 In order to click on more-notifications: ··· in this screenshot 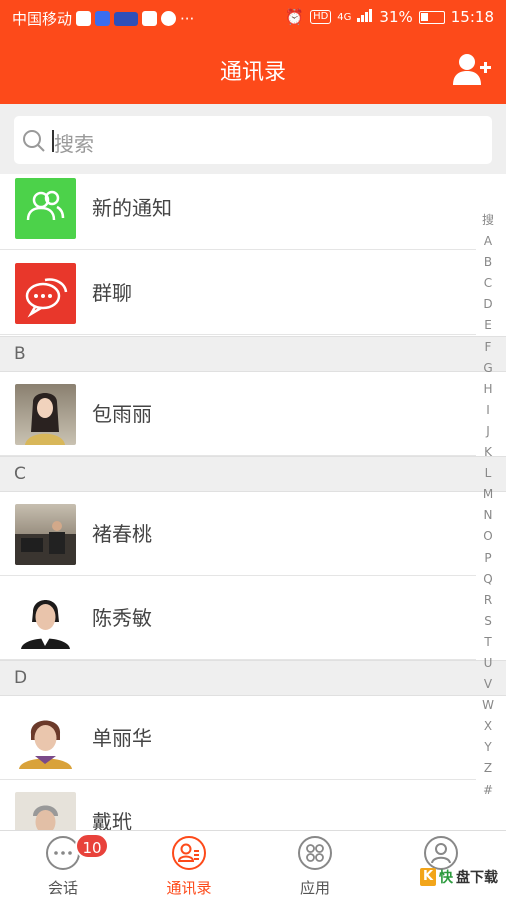, I will do `click(187, 18)`.